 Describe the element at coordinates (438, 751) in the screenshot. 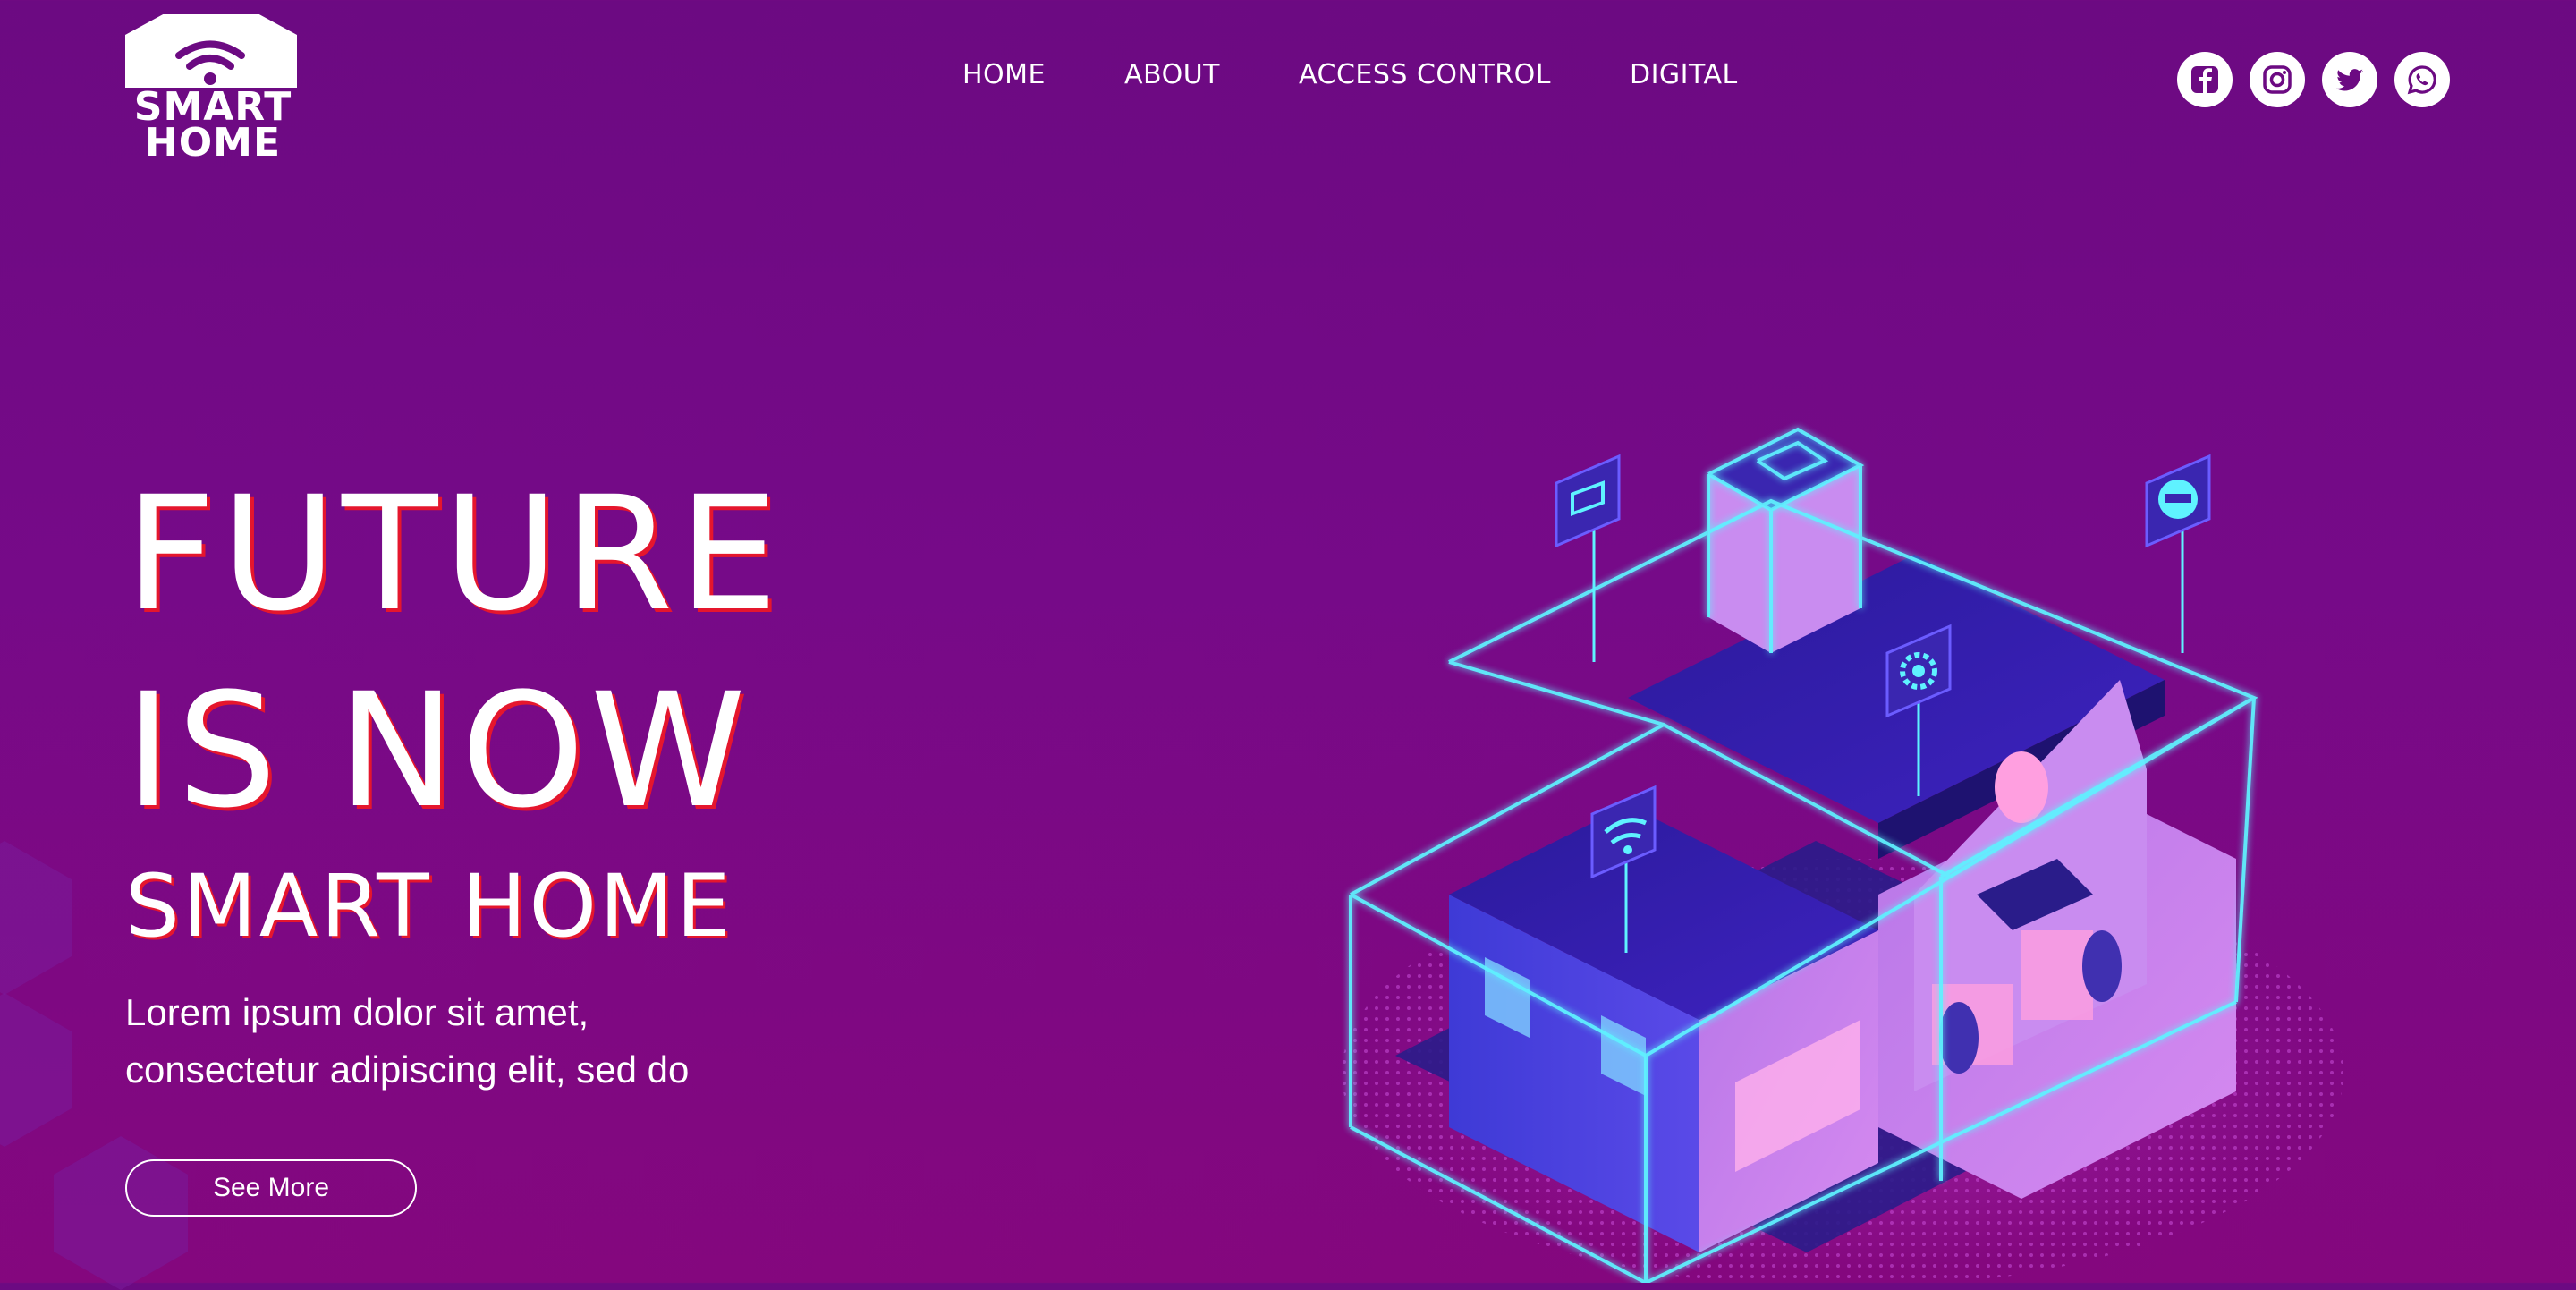

I see `hero-title-line2: IS NOW` at that location.